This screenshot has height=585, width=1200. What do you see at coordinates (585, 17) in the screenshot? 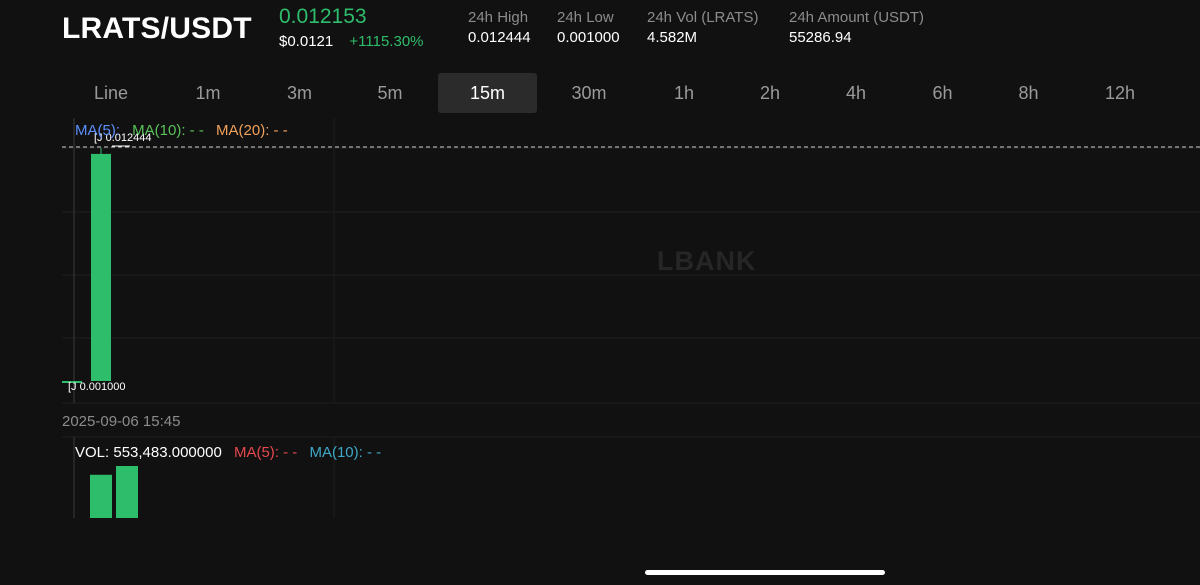
I see `stat-label: 24h Low` at bounding box center [585, 17].